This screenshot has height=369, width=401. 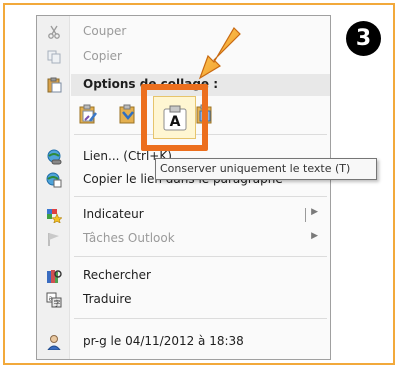 I want to click on paste-option-tooltip: Conserver uniquement le texte (T), so click(x=266, y=169).